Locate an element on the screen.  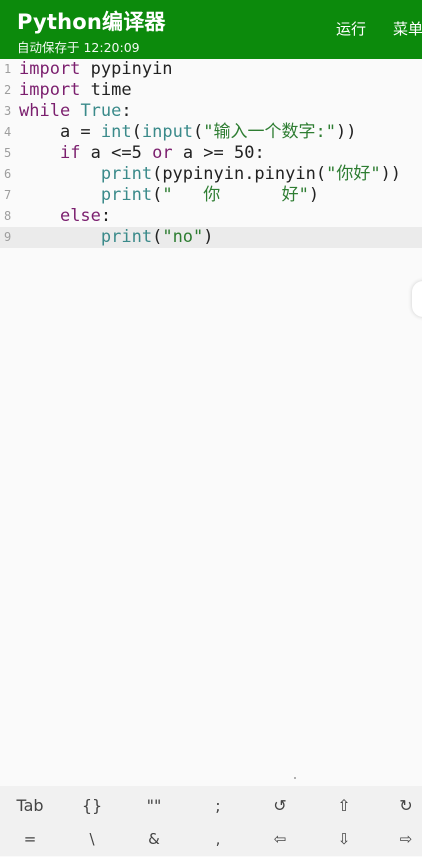
shift-icon: ⇧ is located at coordinates (344, 805).